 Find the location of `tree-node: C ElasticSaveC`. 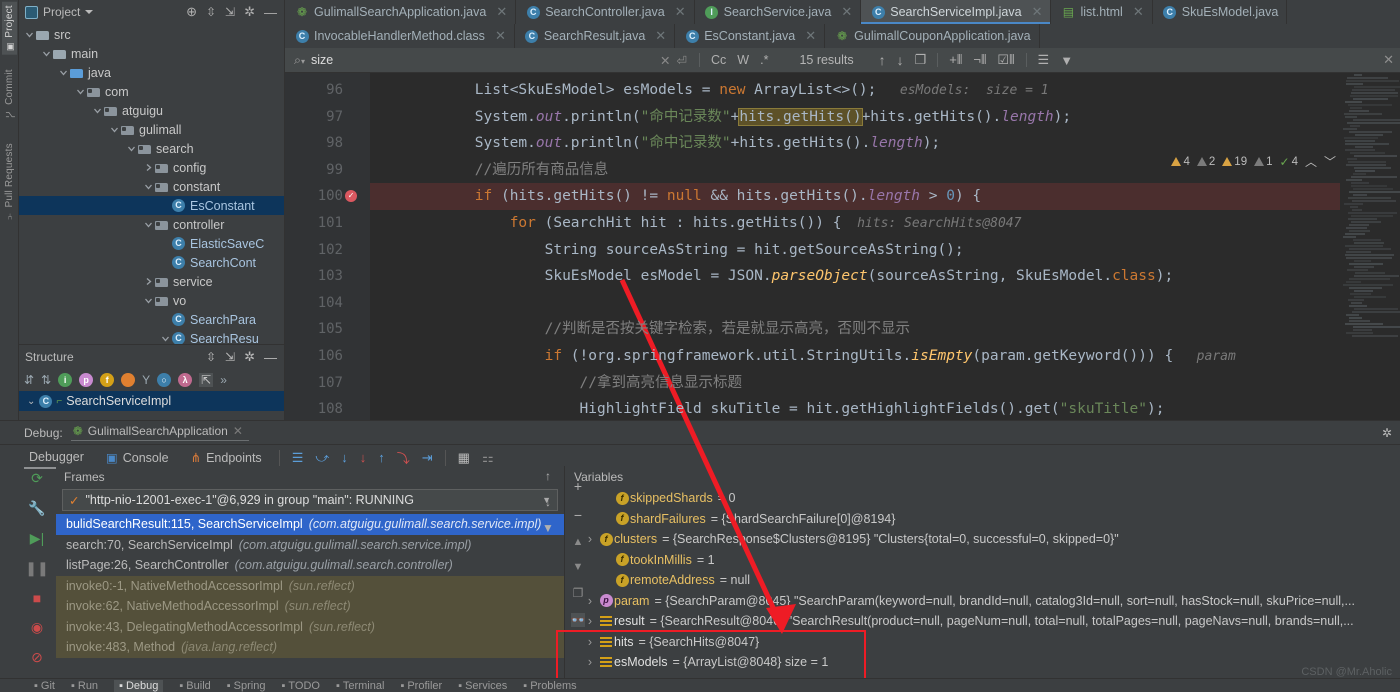

tree-node: C ElasticSaveC is located at coordinates (151, 243).